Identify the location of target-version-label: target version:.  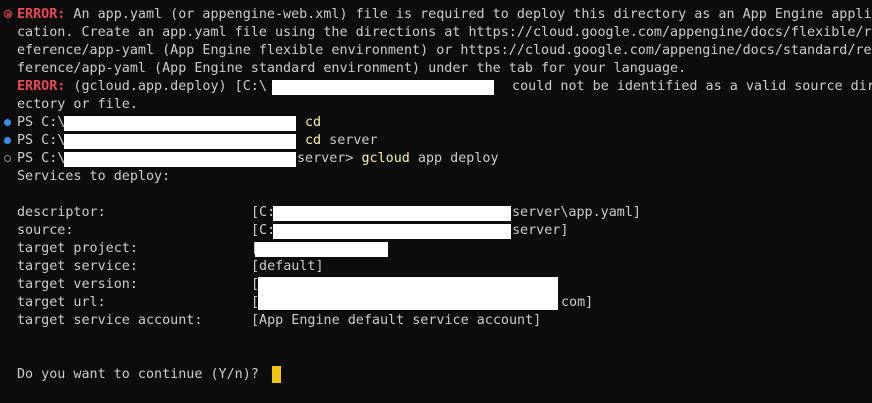
(77, 284).